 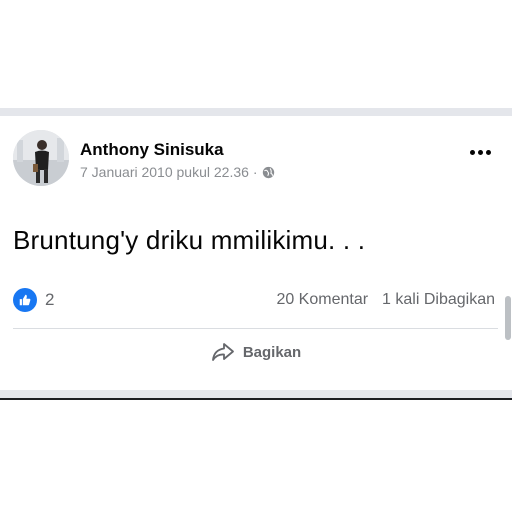 I want to click on share-count: 1 kali Dibagikan, so click(x=438, y=300).